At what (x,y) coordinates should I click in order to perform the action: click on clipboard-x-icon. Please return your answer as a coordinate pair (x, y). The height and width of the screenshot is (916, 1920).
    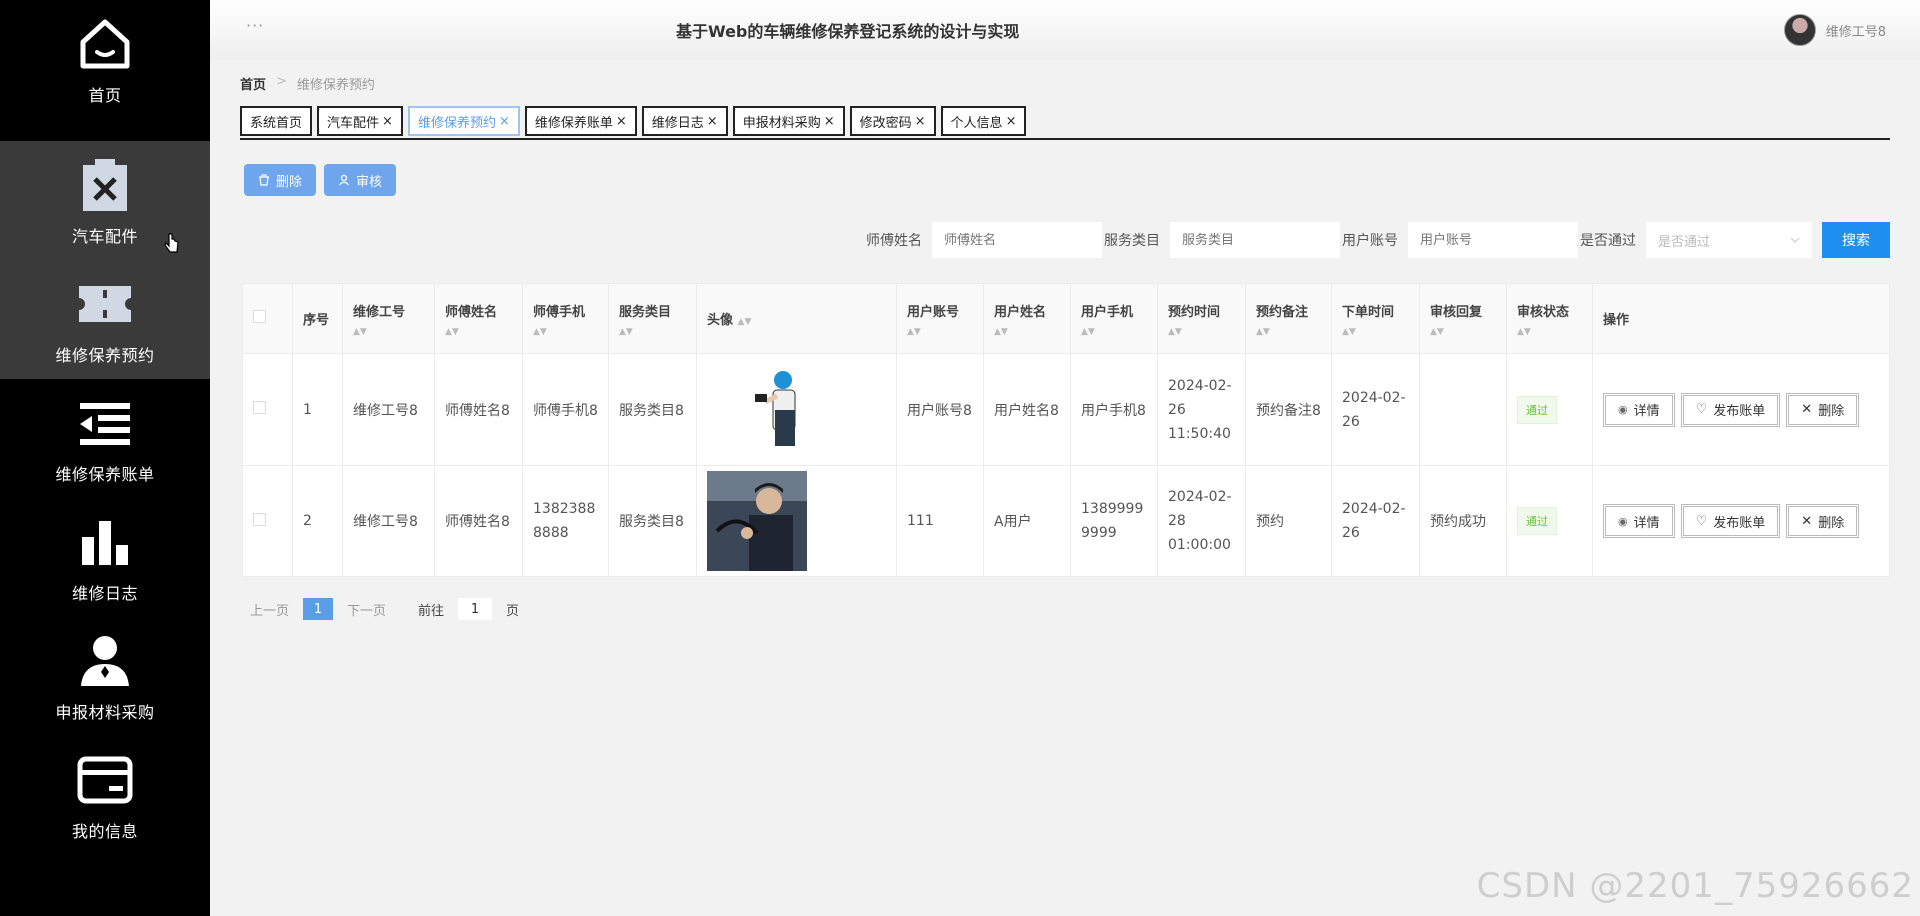
    Looking at the image, I should click on (105, 185).